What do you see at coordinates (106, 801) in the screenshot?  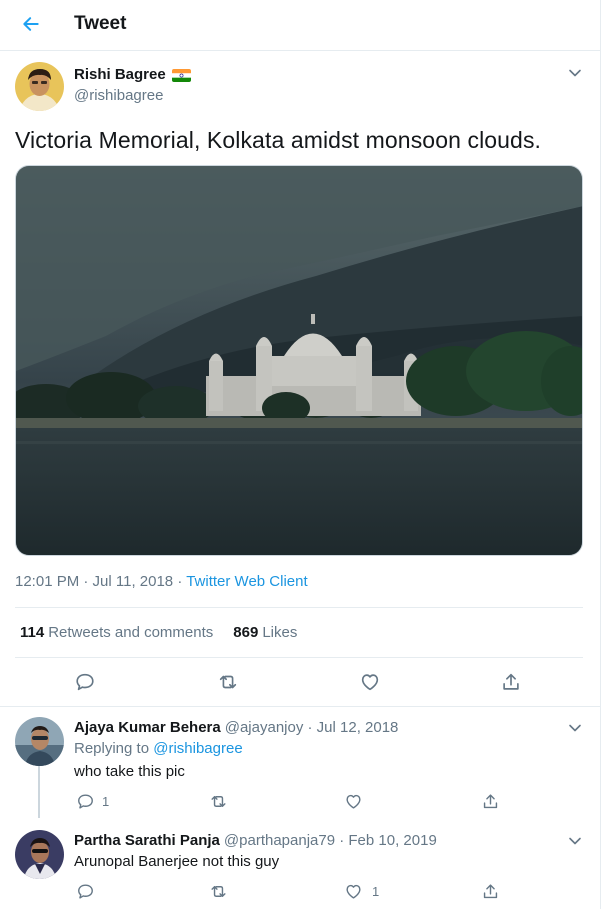 I see `reply-count: 1` at bounding box center [106, 801].